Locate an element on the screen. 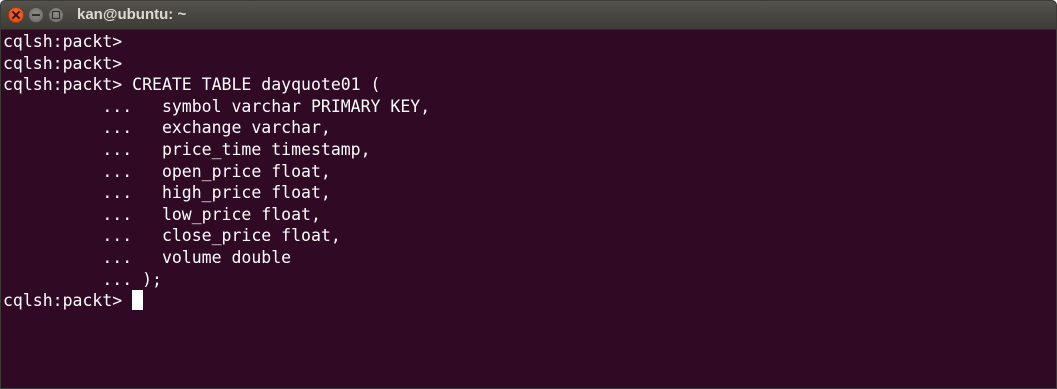 Image resolution: width=1057 pixels, height=389 pixels. terminal-line: ... symbol varchar PRIMARY KEY, is located at coordinates (217, 106).